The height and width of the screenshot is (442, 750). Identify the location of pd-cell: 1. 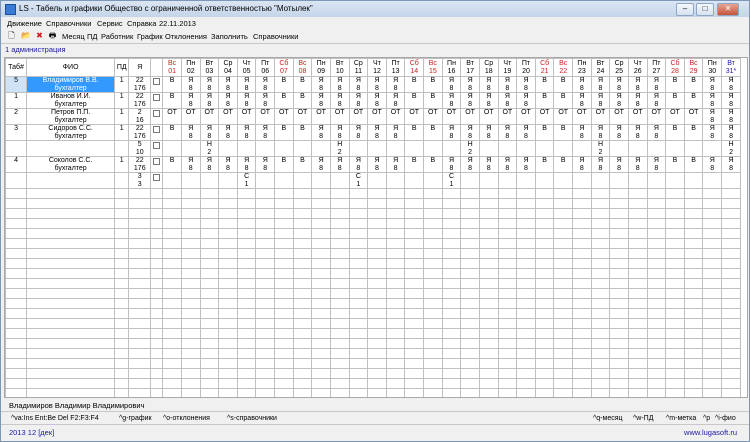
(122, 100).